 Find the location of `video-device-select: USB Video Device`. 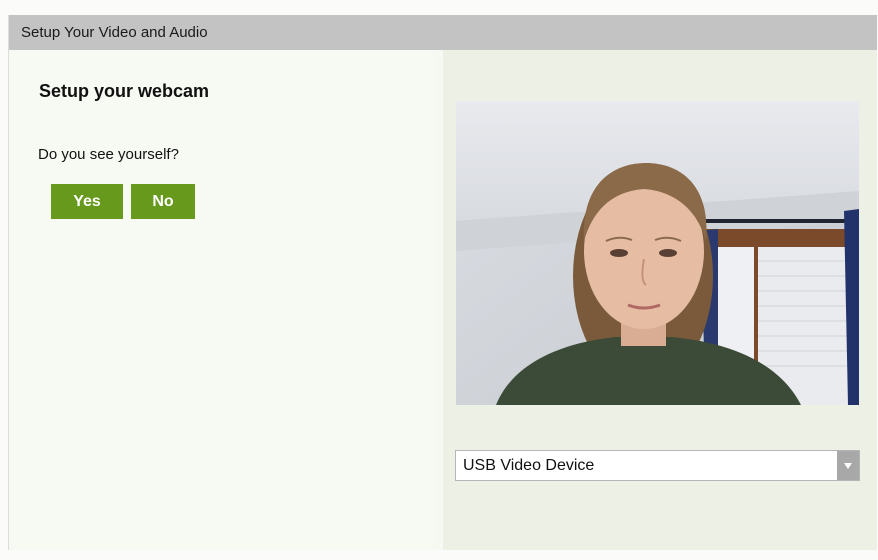

video-device-select: USB Video Device is located at coordinates (657, 465).